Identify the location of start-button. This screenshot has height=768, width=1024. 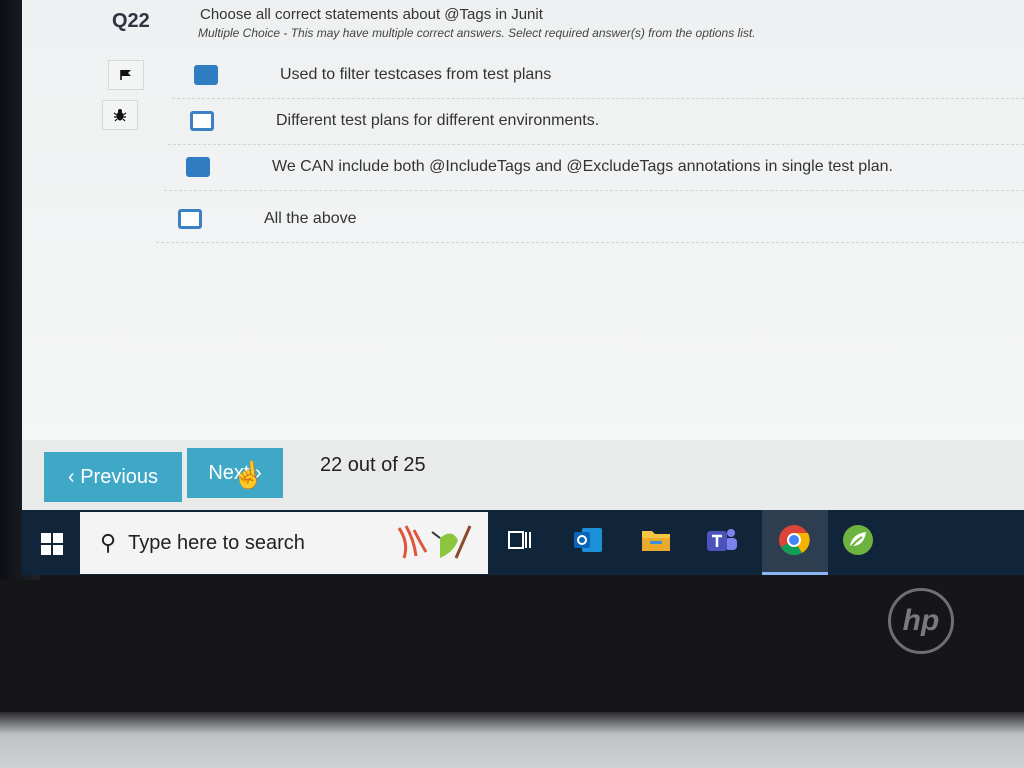
(52, 544).